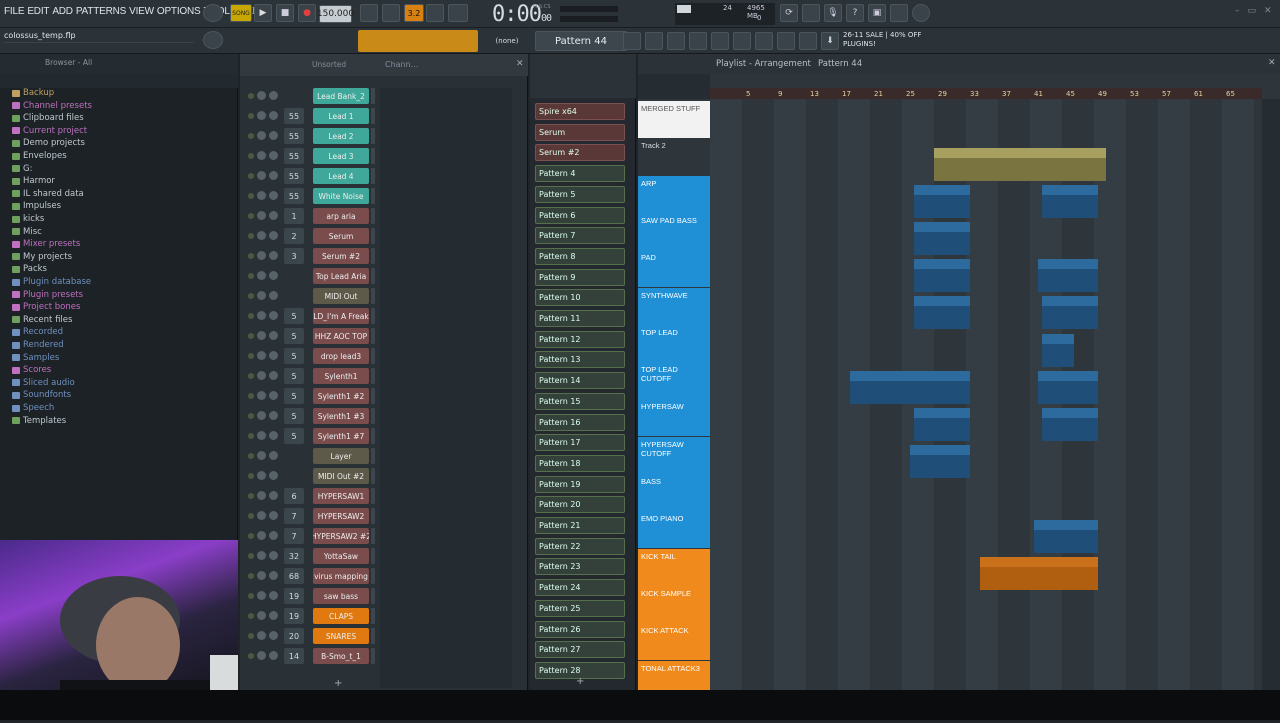  I want to click on channel-rack-button, so click(676, 41).